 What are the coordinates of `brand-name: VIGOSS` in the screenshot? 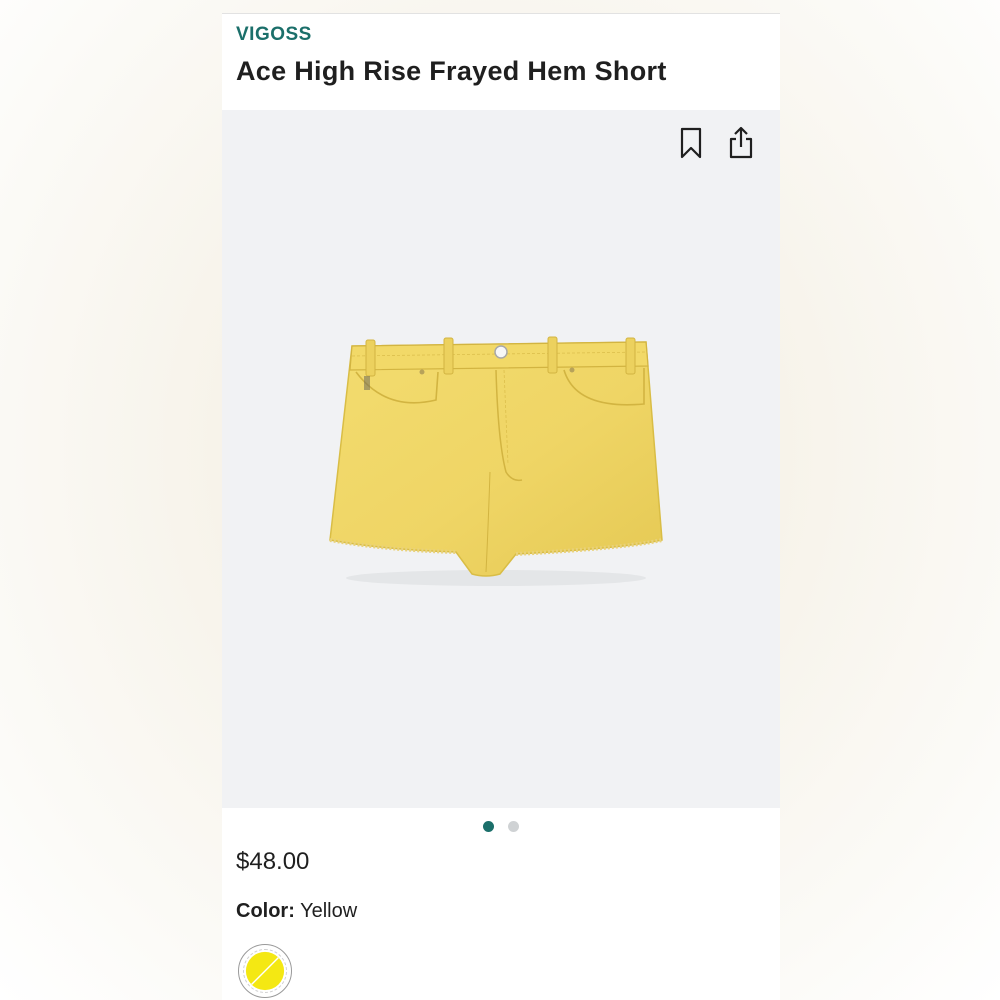 It's located at (274, 35).